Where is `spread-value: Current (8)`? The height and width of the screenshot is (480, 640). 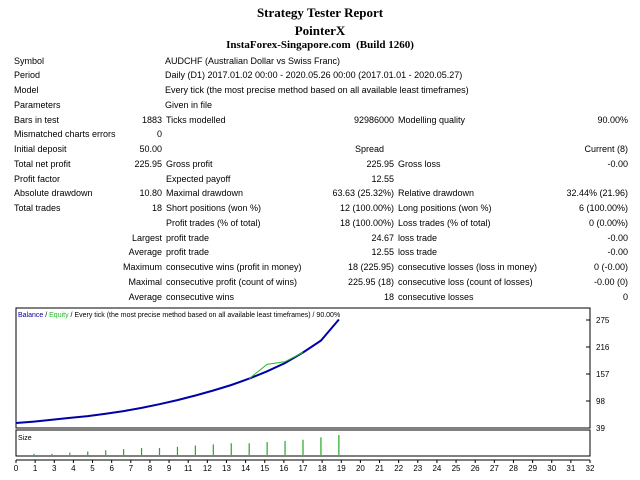 spread-value: Current (8) is located at coordinates (606, 149).